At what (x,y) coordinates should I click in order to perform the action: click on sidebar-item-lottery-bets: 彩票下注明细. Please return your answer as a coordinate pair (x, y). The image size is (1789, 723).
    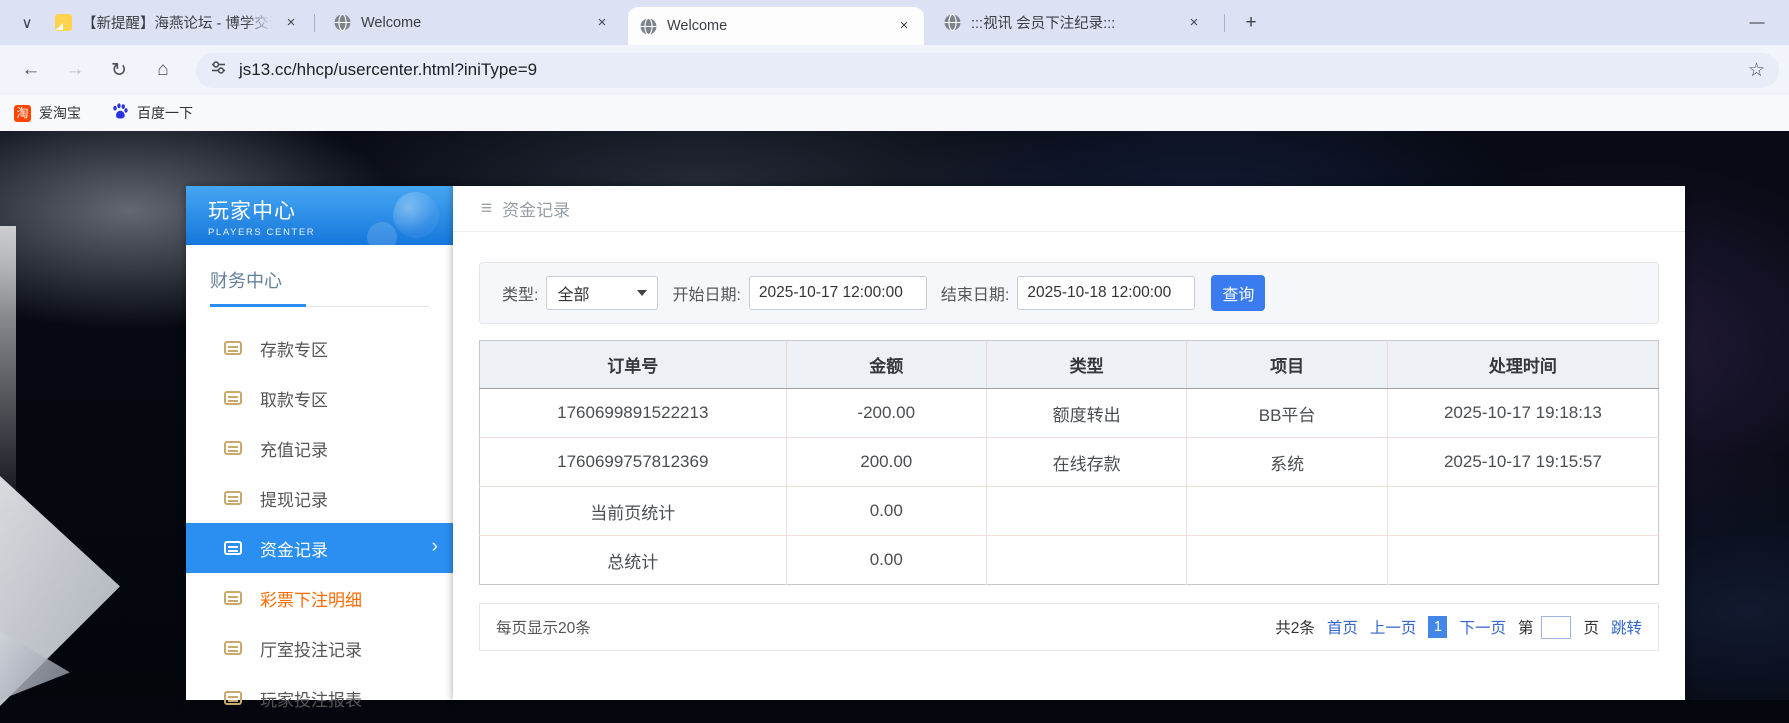
    Looking at the image, I should click on (319, 598).